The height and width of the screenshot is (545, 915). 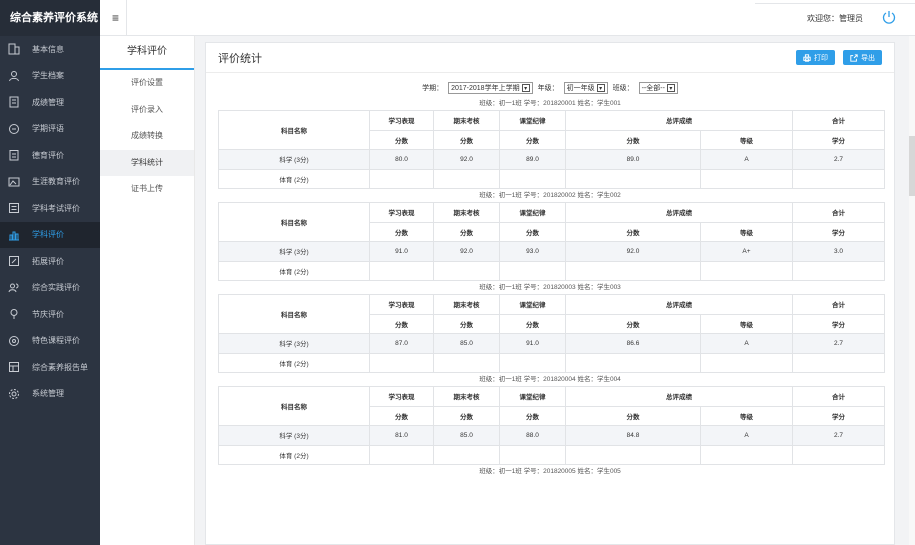 What do you see at coordinates (14, 208) in the screenshot?
I see `list-icon` at bounding box center [14, 208].